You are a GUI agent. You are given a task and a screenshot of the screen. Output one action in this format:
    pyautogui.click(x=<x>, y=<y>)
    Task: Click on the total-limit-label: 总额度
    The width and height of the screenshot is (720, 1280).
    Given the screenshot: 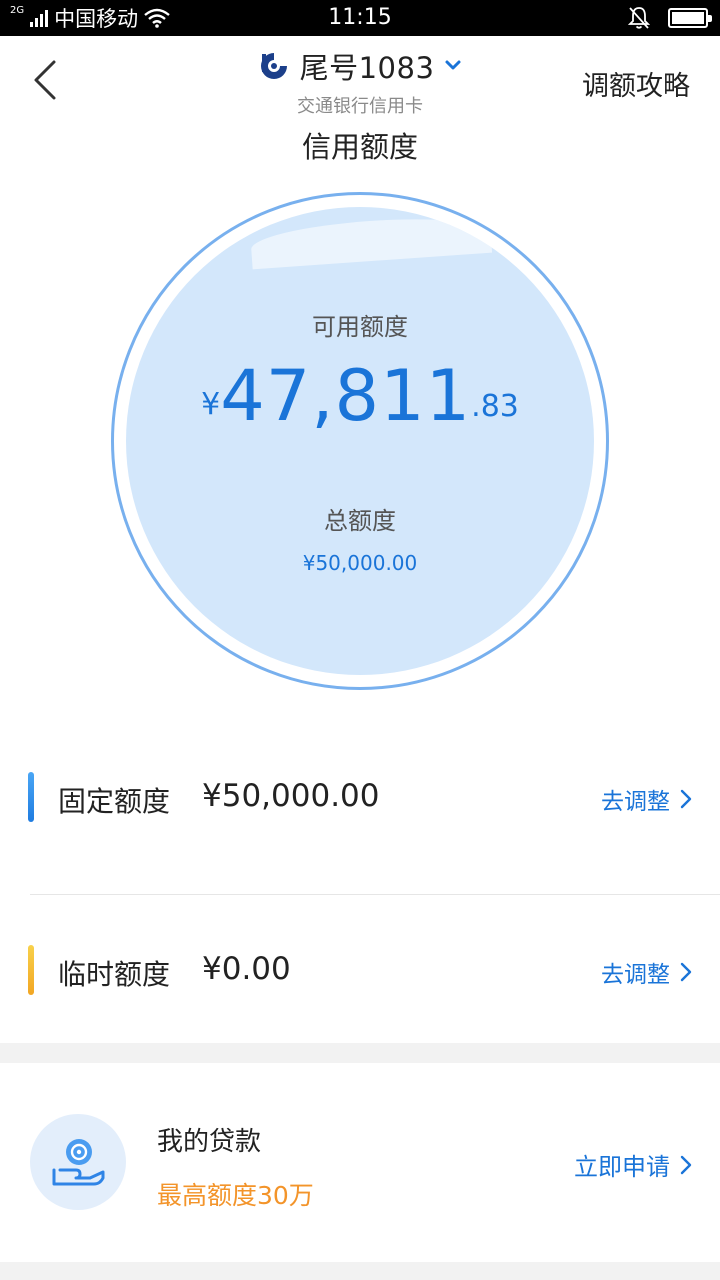 What is the action you would take?
    pyautogui.click(x=360, y=521)
    